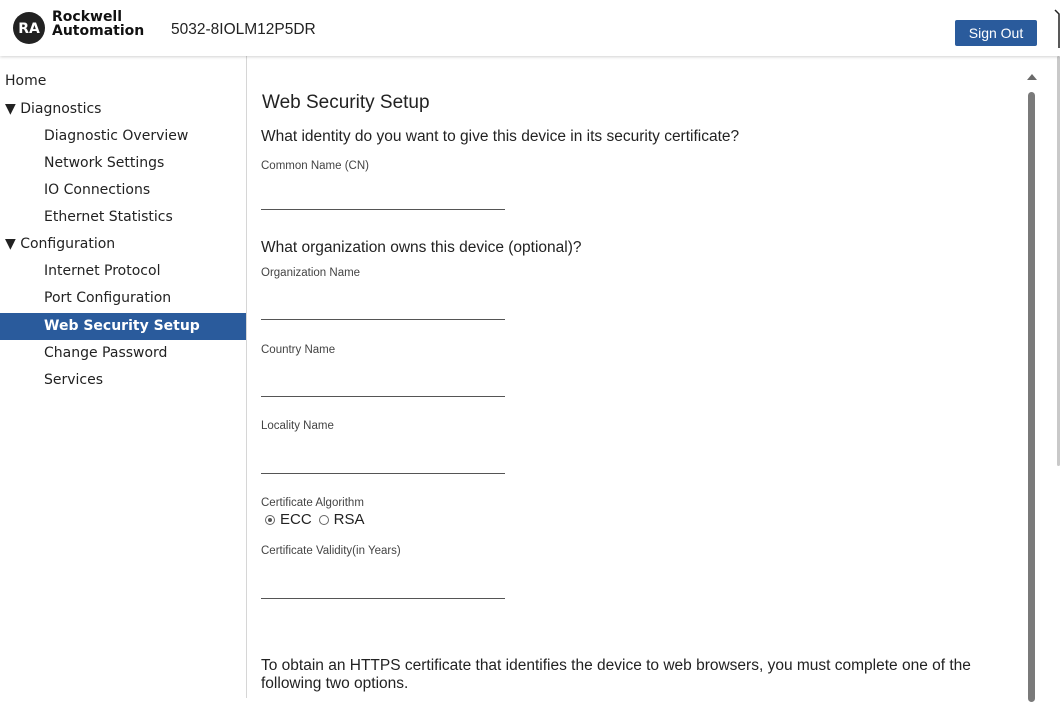 This screenshot has height=702, width=1060. I want to click on scroll-up-arrow-icon, so click(1032, 77).